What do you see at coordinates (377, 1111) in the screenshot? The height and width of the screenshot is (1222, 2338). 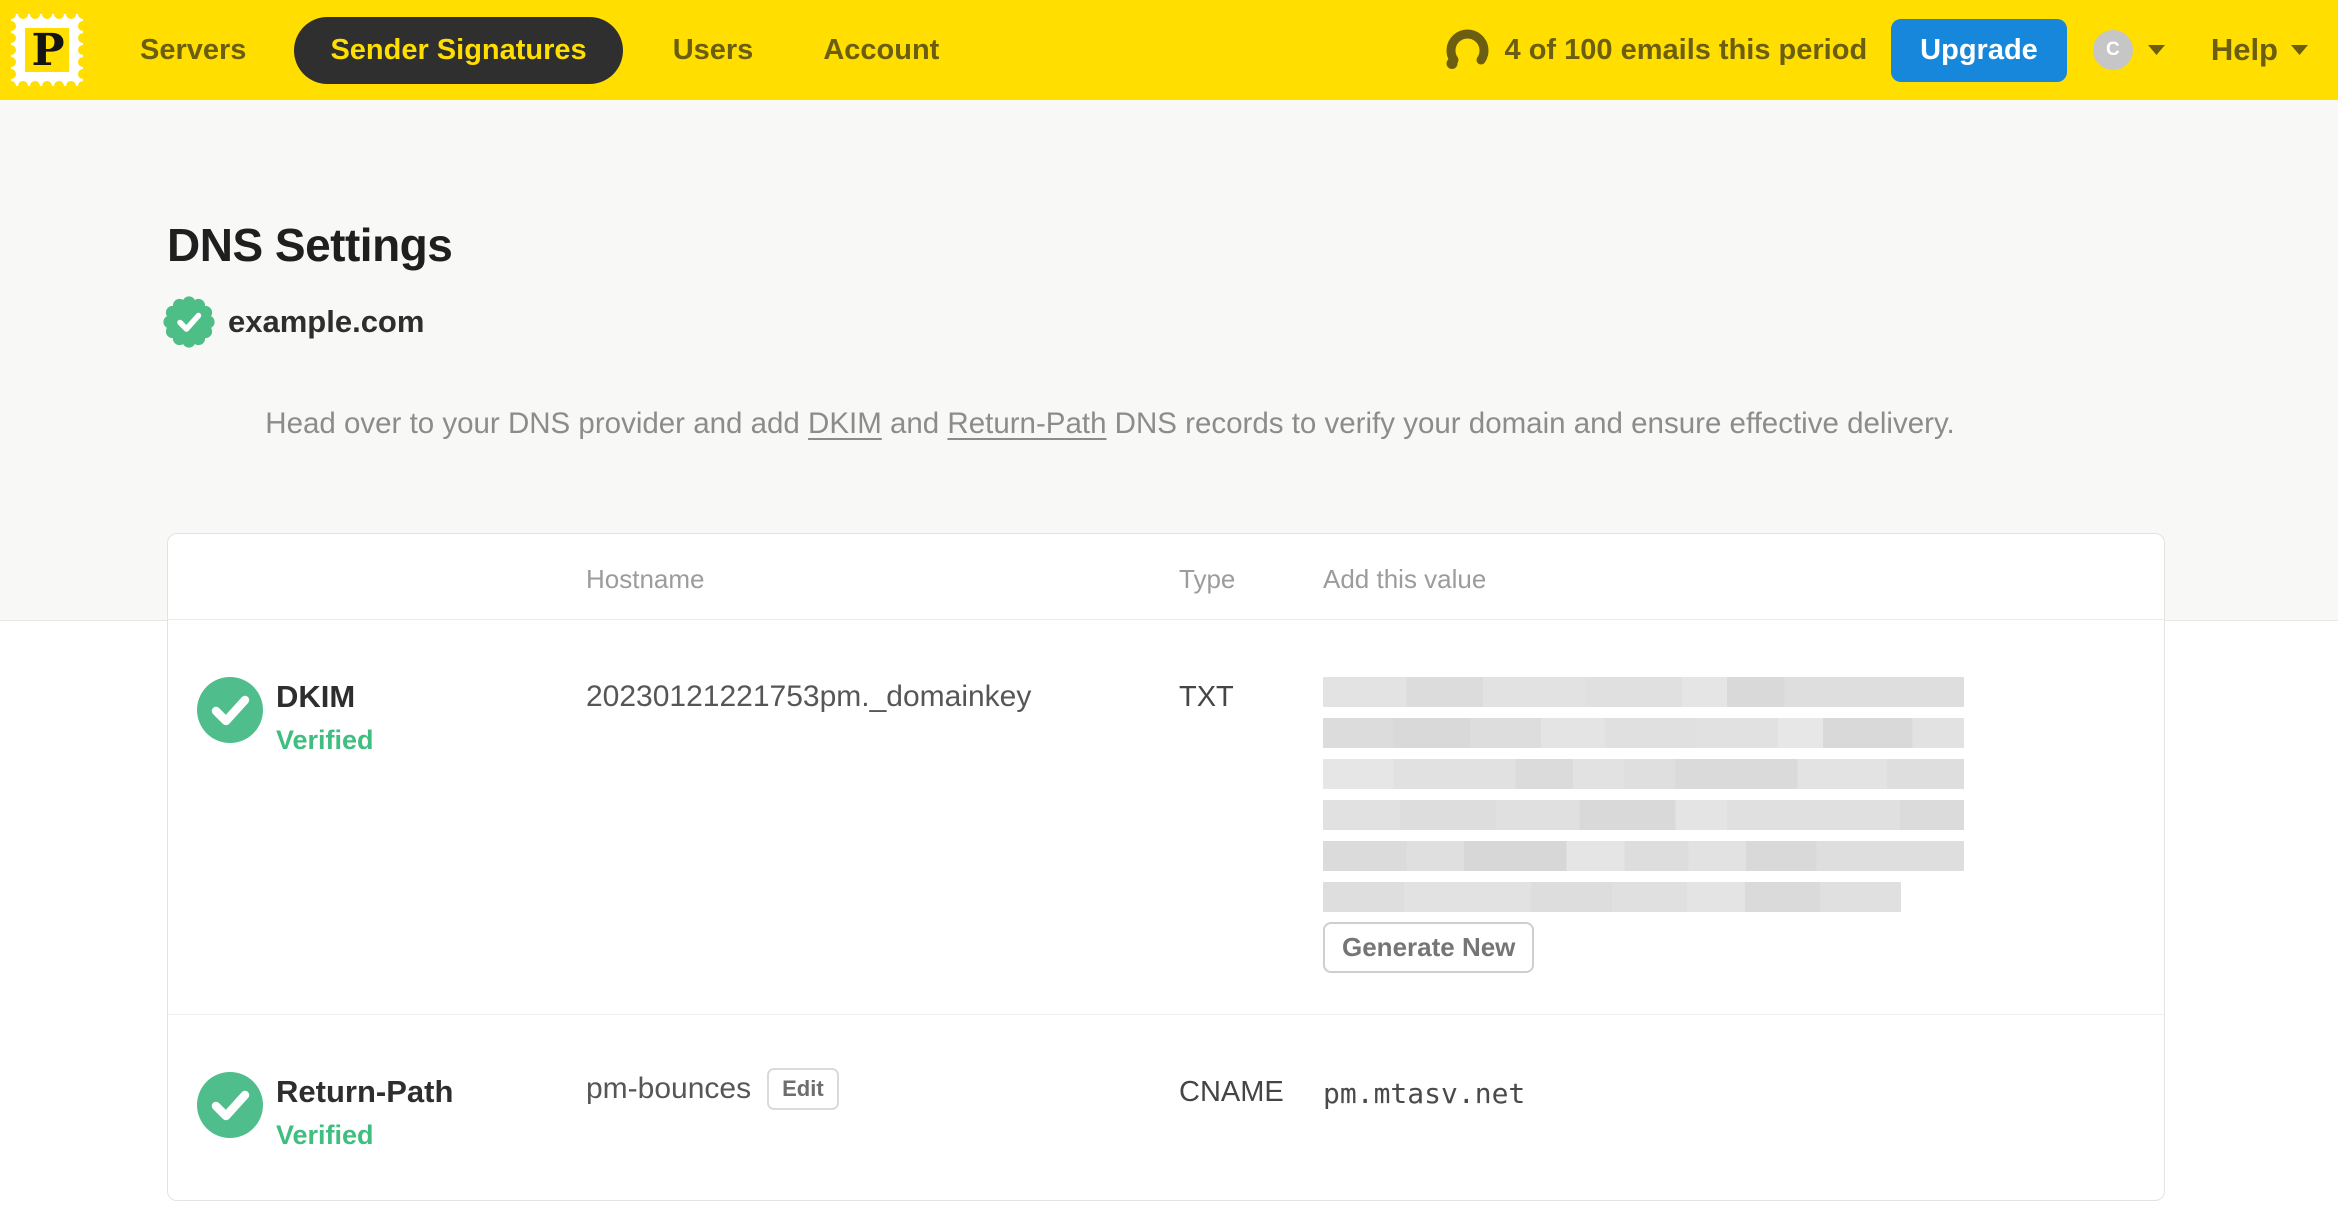 I see `return-path-status-cell: Return-Path Verified` at bounding box center [377, 1111].